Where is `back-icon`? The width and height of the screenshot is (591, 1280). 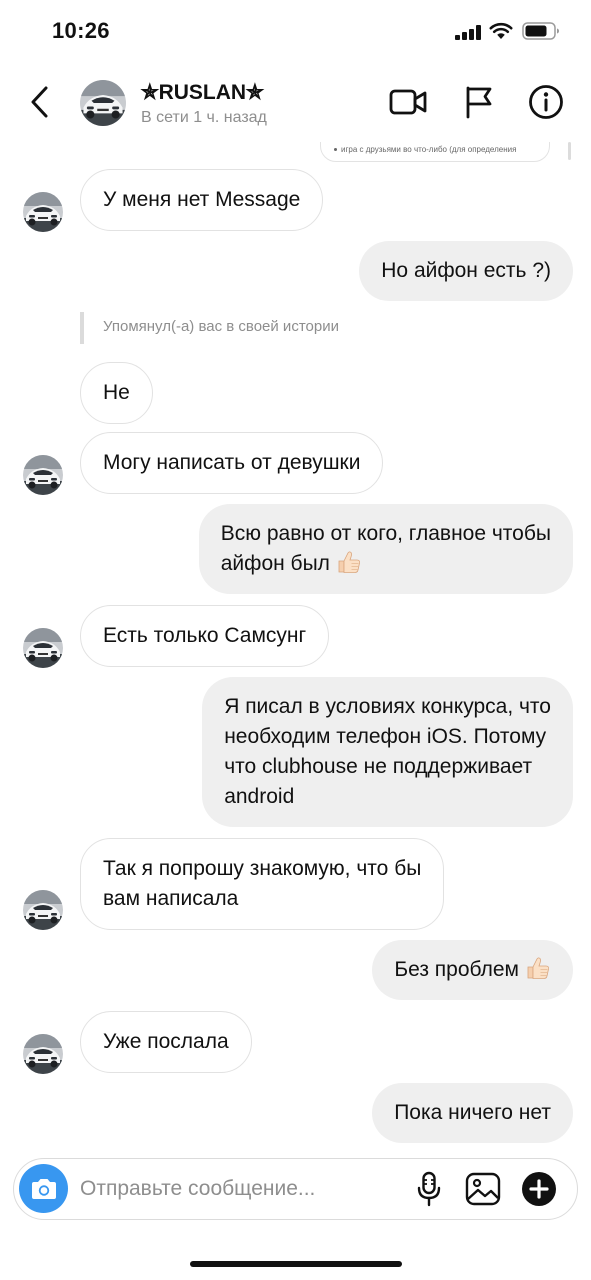
back-icon is located at coordinates (40, 102).